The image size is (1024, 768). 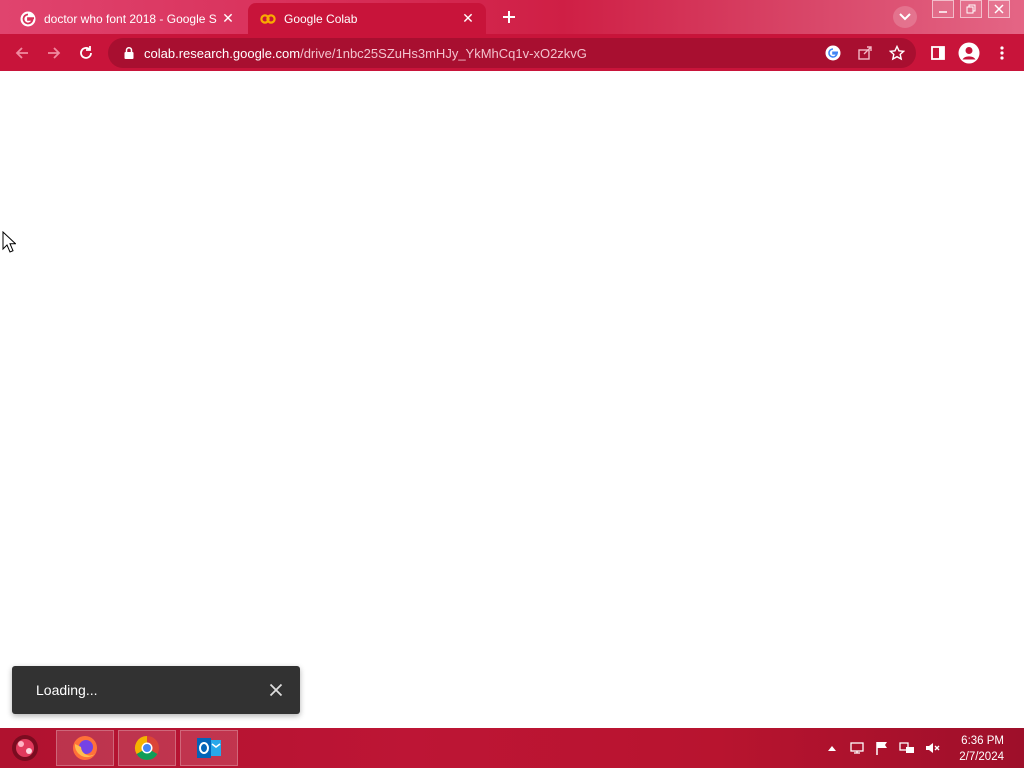 I want to click on menu-button, so click(x=1002, y=53).